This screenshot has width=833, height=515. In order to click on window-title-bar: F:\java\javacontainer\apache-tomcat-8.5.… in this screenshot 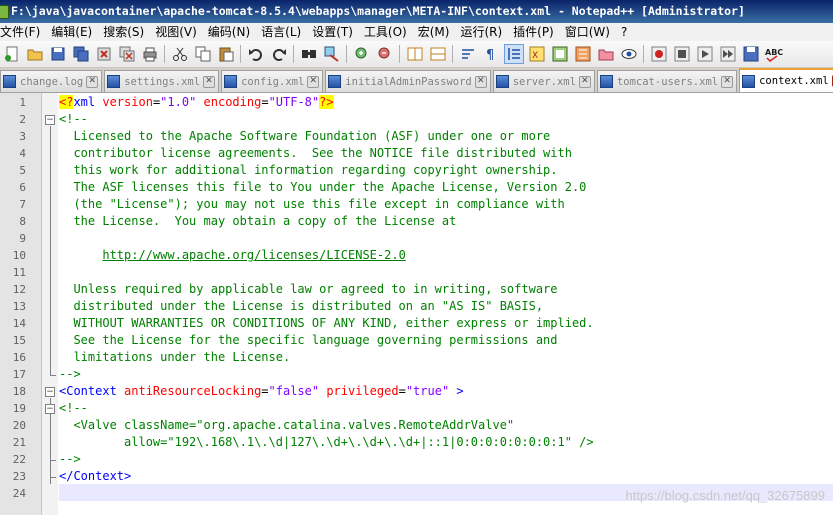, I will do `click(416, 11)`.